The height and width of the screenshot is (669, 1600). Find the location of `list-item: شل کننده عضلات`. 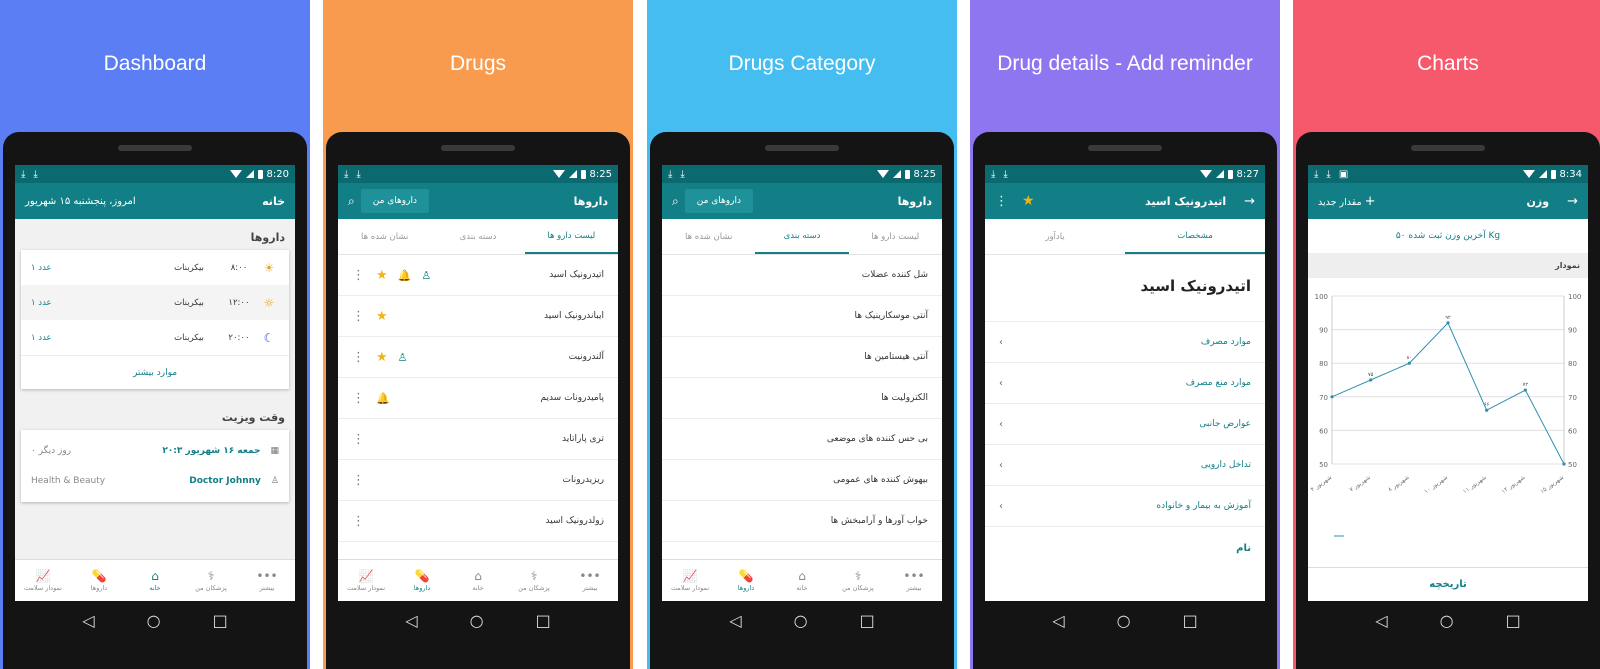

list-item: شل کننده عضلات is located at coordinates (802, 275).